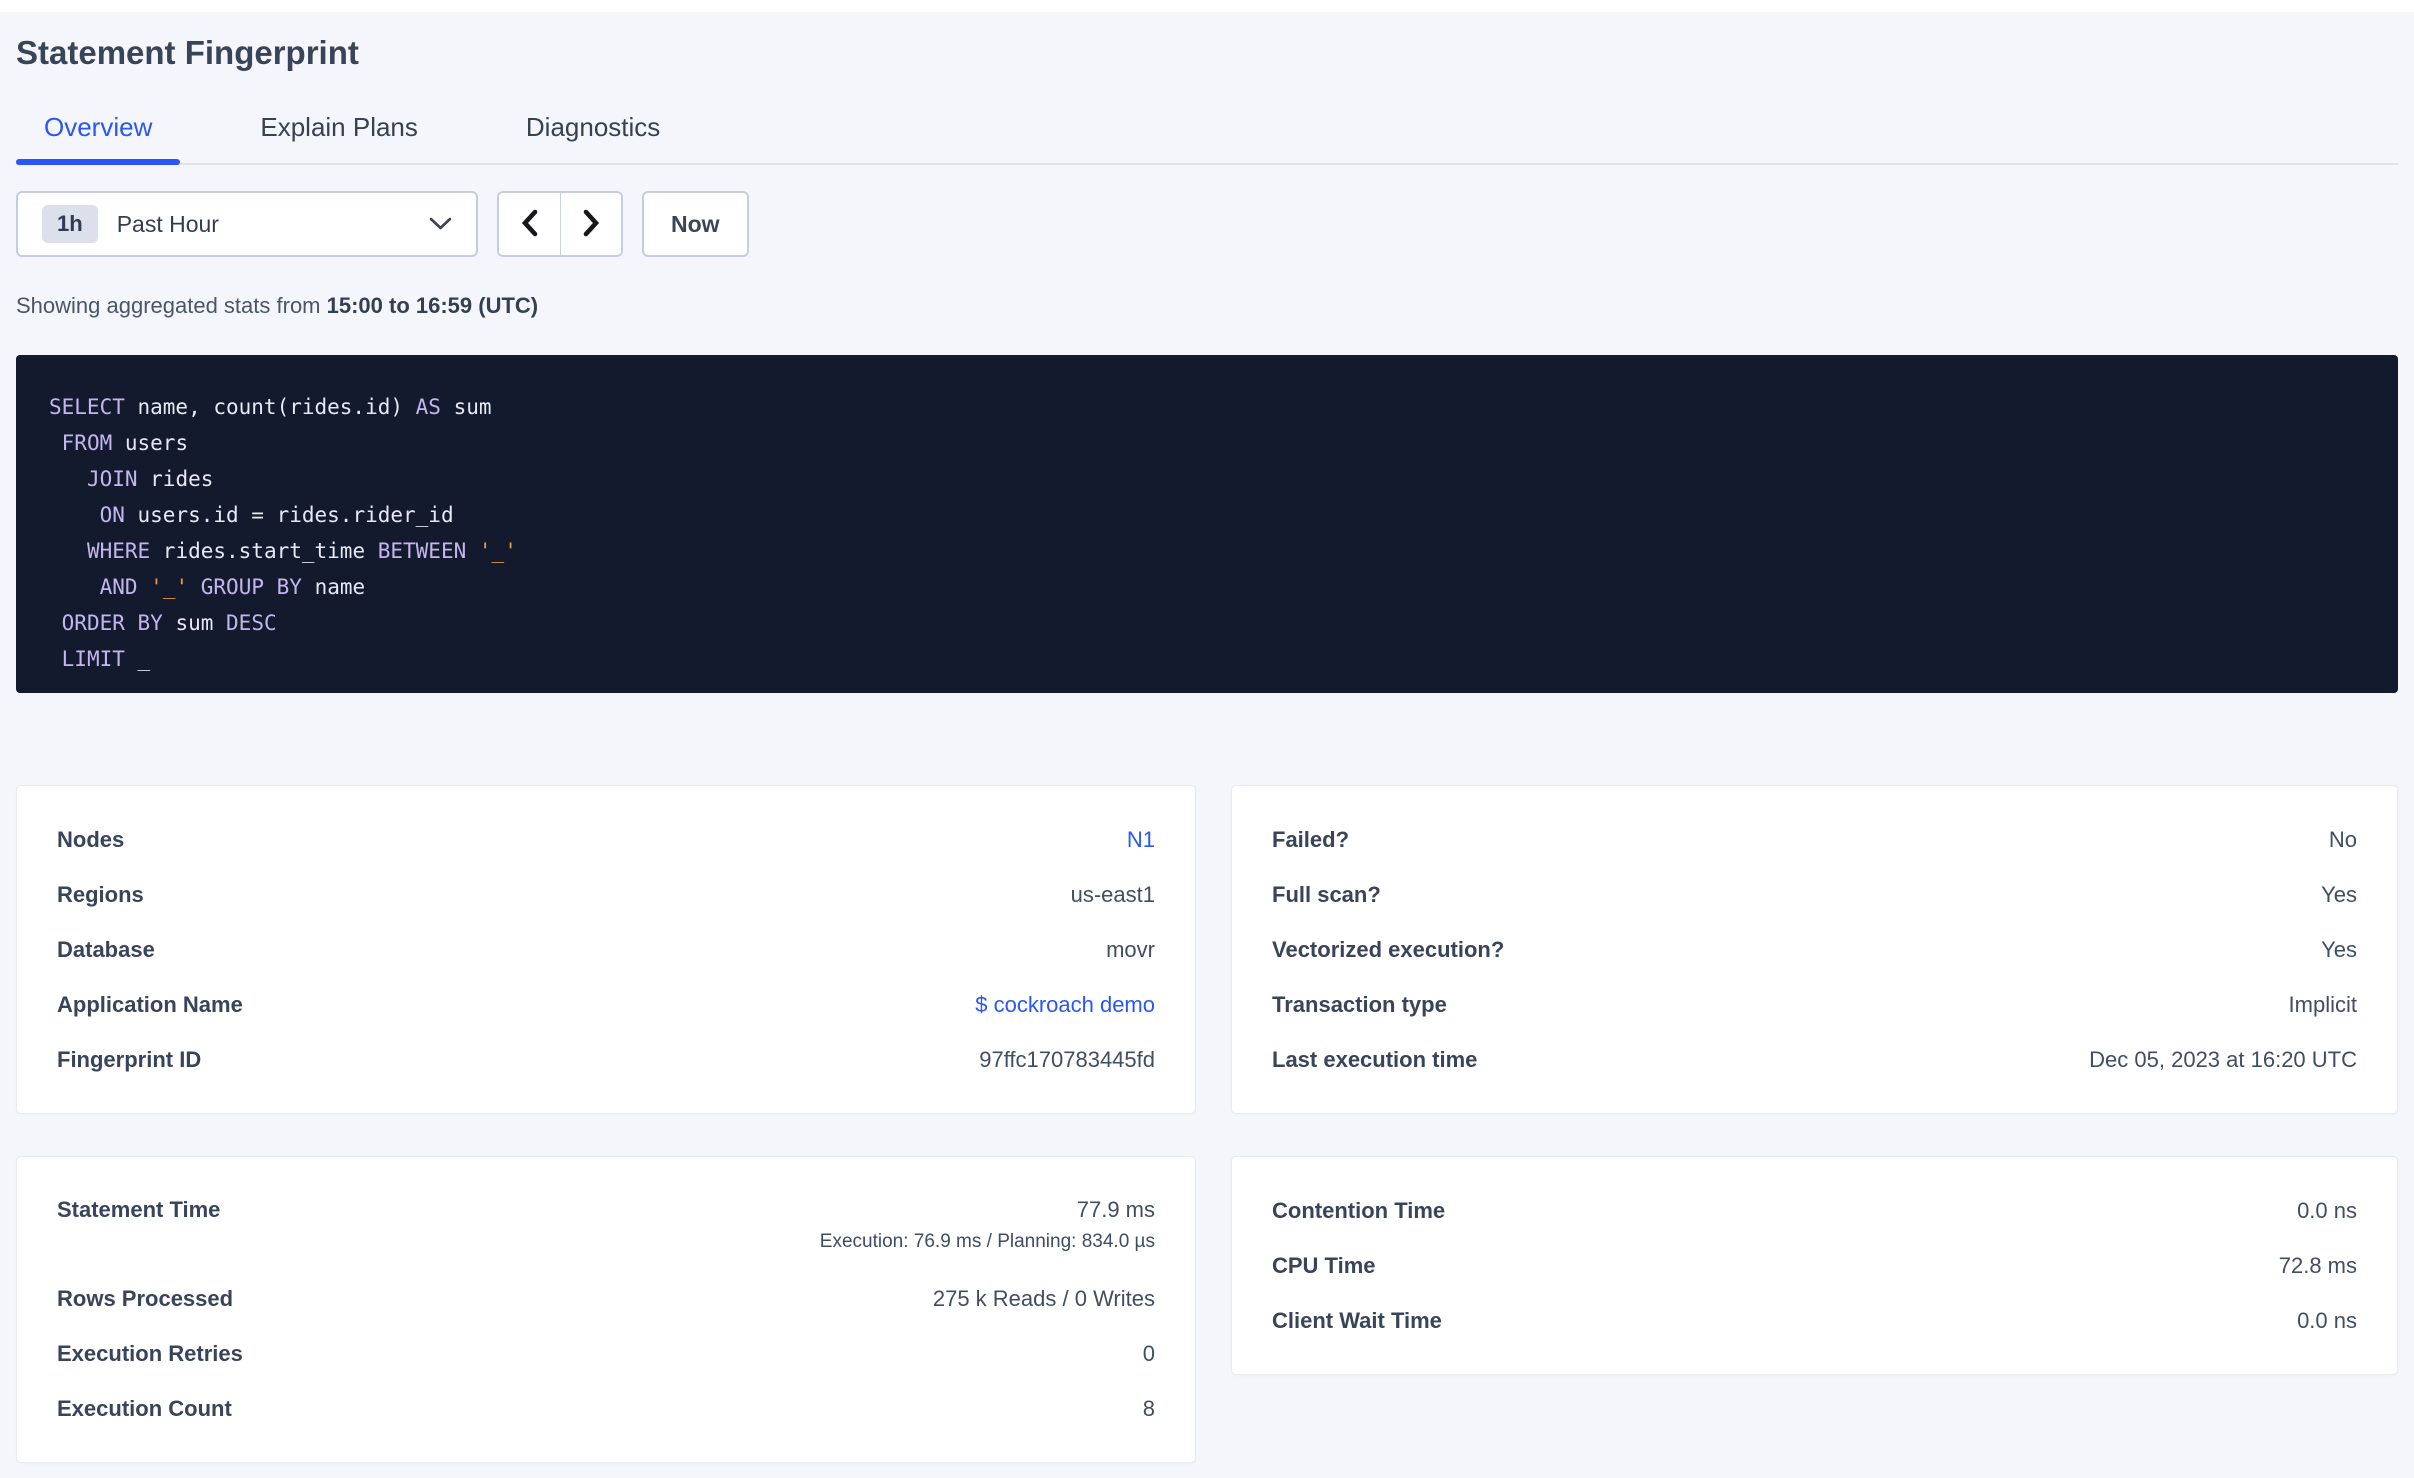 The width and height of the screenshot is (2414, 1478). I want to click on contention-time-label: Contention Time, so click(1359, 1210).